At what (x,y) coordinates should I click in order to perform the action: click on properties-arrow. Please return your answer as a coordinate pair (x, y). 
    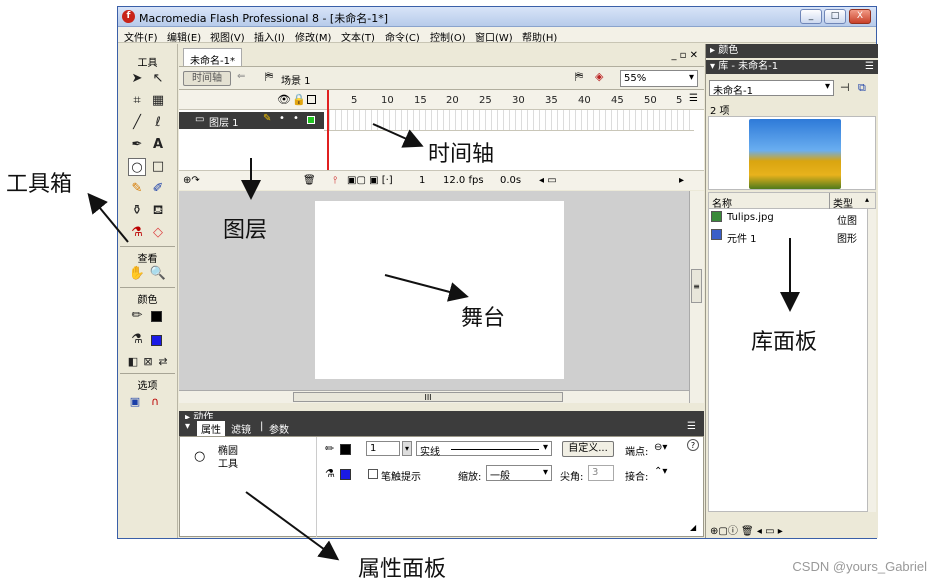
    Looking at the image, I should click on (292, 526).